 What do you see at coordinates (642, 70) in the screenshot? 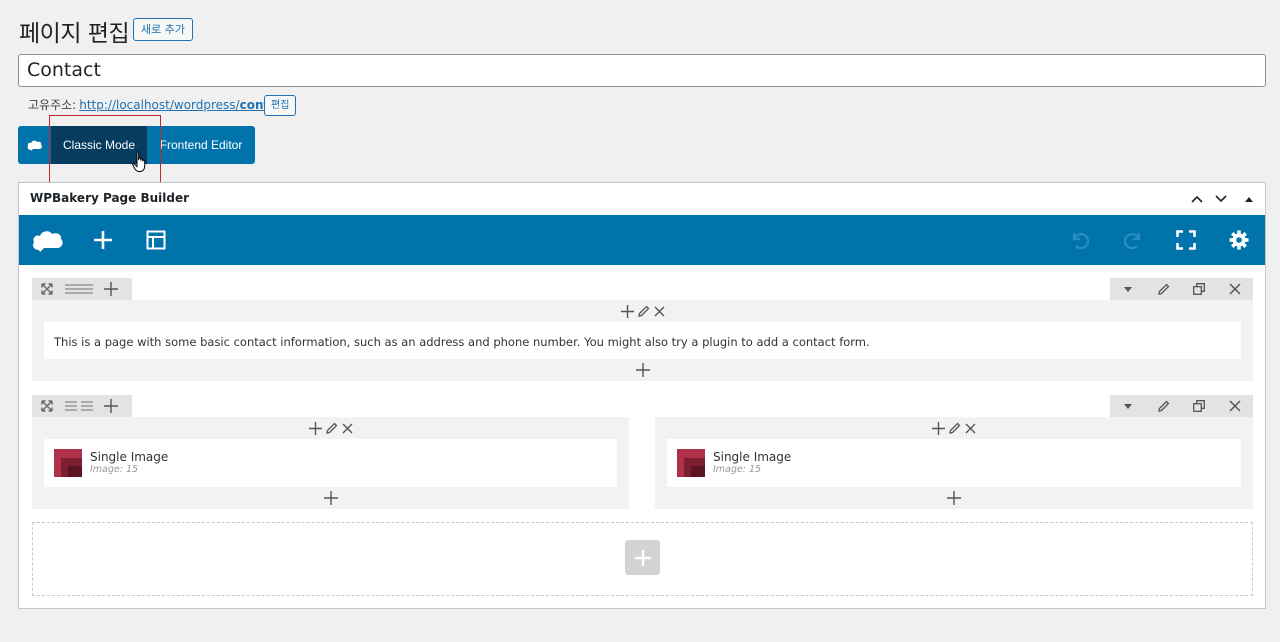
I see `post-title-input: Contact` at bounding box center [642, 70].